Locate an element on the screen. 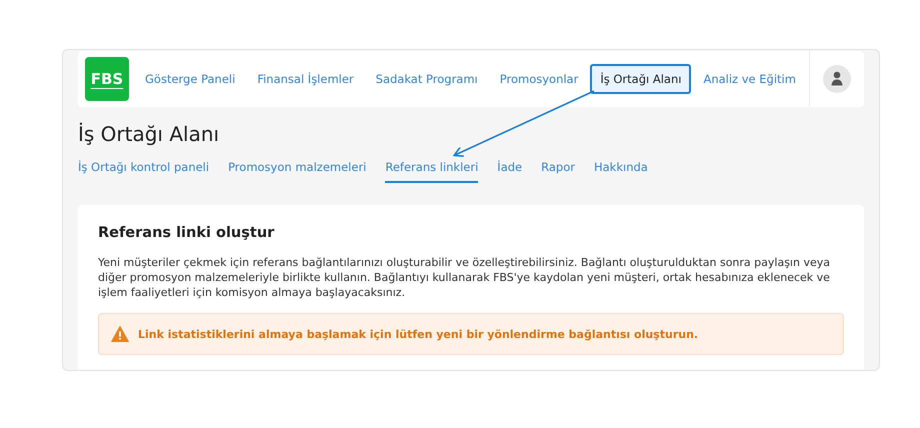  nav-link: Finansal İşlemler is located at coordinates (305, 79).